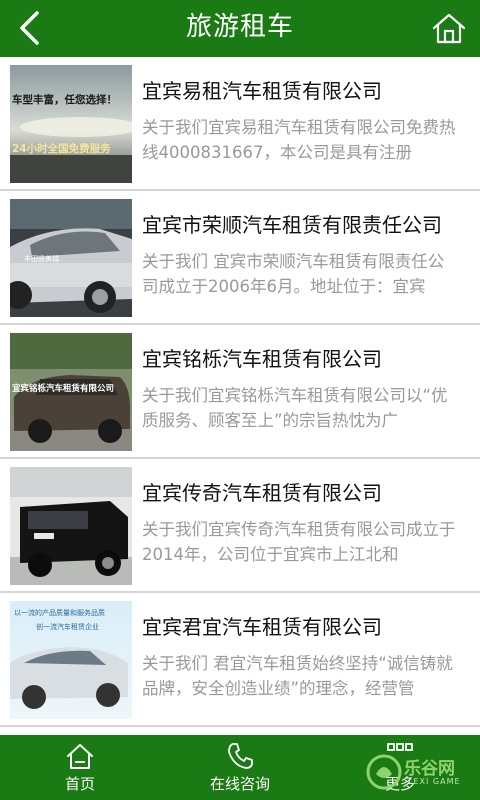  What do you see at coordinates (292, 225) in the screenshot?
I see `company-name: 宜宾市荣顺汽车租赁有限责任公司` at bounding box center [292, 225].